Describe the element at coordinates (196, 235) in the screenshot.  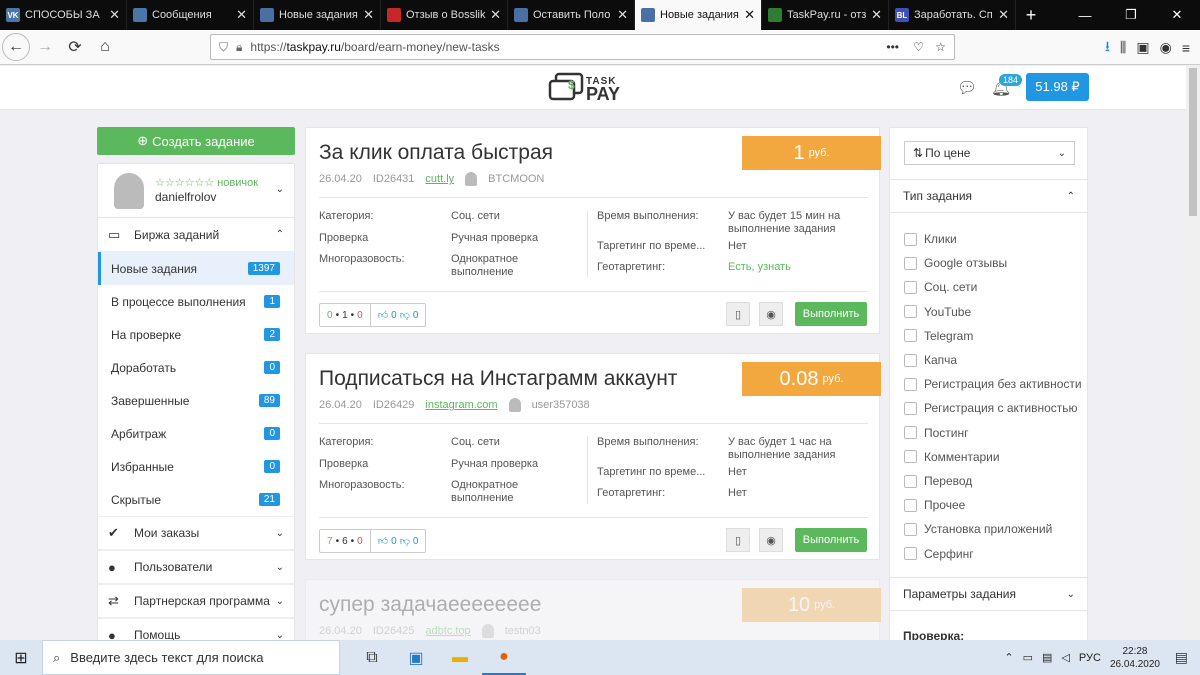
I see `exchange-section-header: ▭ Биржа заданий ⌃` at that location.